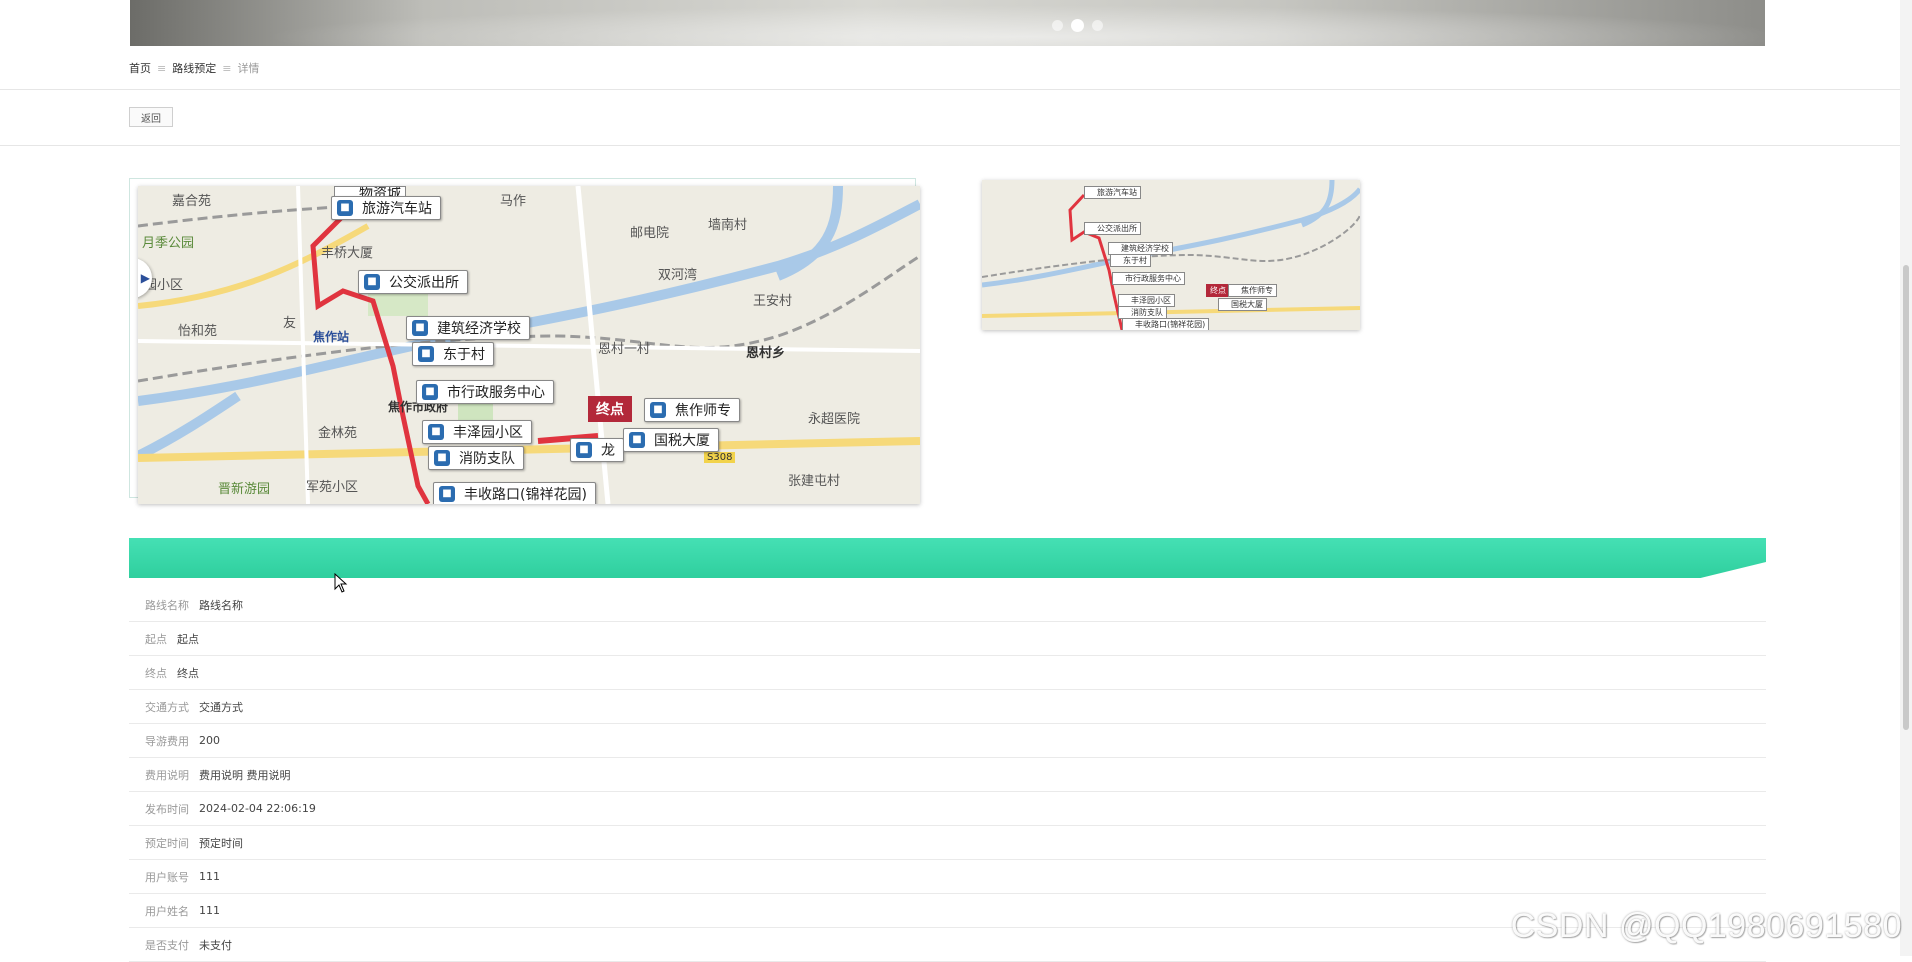  Describe the element at coordinates (331, 337) in the screenshot. I see `place-label: 焦作站` at that location.